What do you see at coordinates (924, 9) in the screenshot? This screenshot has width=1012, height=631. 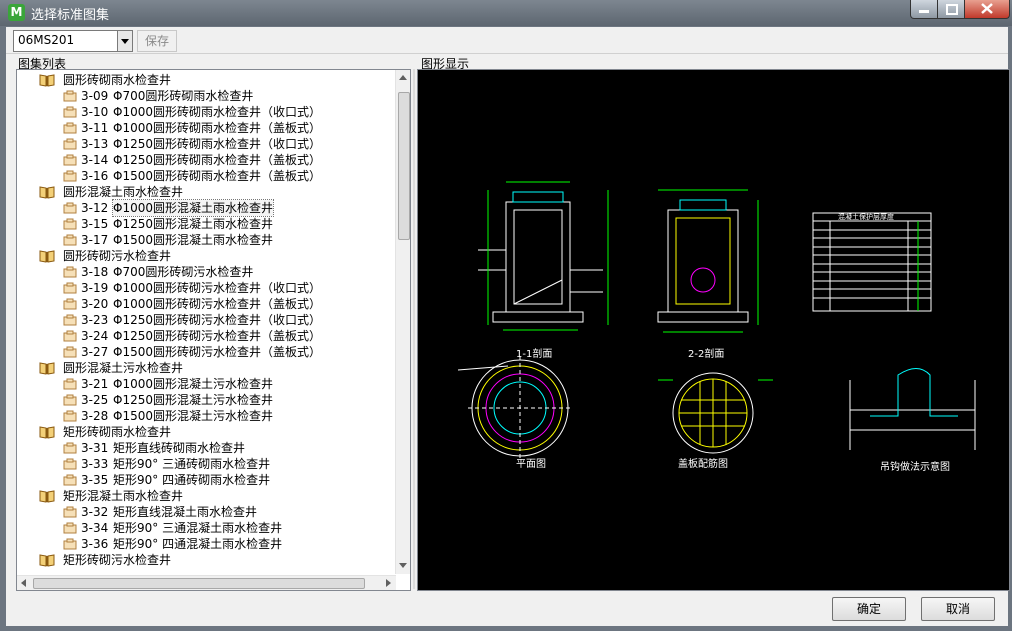 I see `minimize-button` at bounding box center [924, 9].